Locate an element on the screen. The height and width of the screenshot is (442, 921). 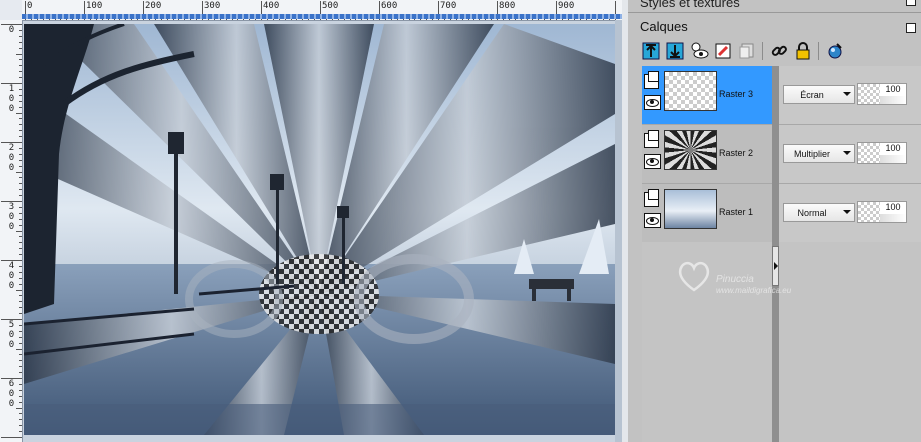
layers-toolbar is located at coordinates (778, 52).